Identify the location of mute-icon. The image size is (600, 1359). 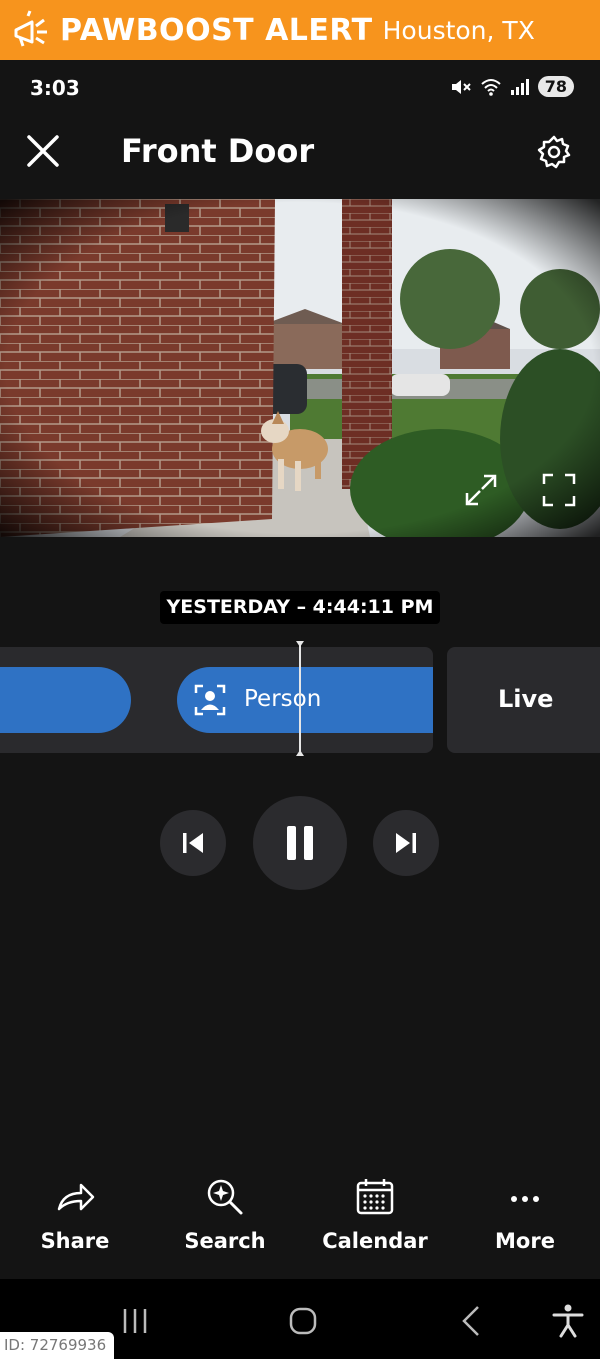
(461, 86).